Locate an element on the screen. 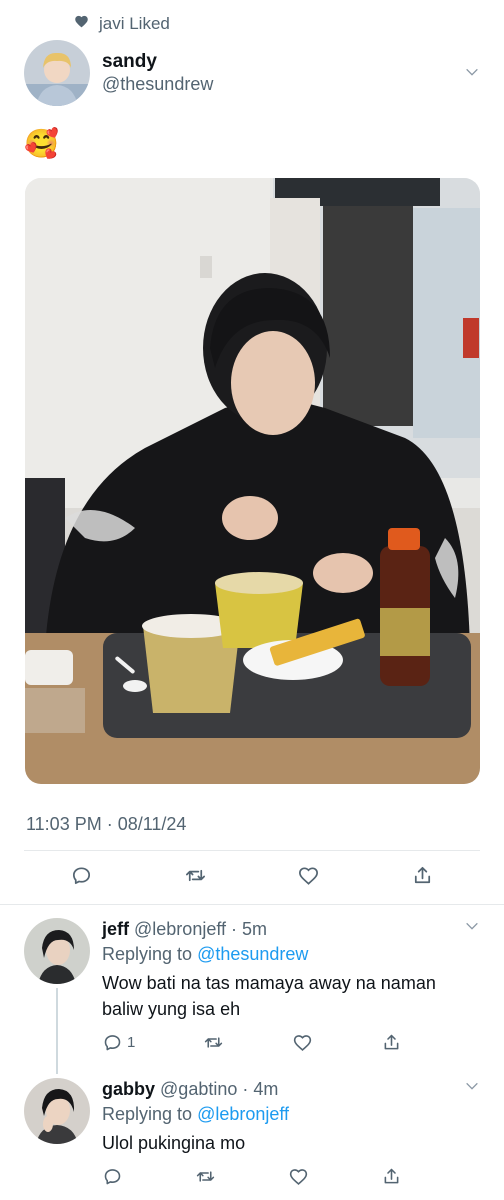 This screenshot has width=504, height=1200. replying-to-link: @lebronjeff is located at coordinates (243, 1114).